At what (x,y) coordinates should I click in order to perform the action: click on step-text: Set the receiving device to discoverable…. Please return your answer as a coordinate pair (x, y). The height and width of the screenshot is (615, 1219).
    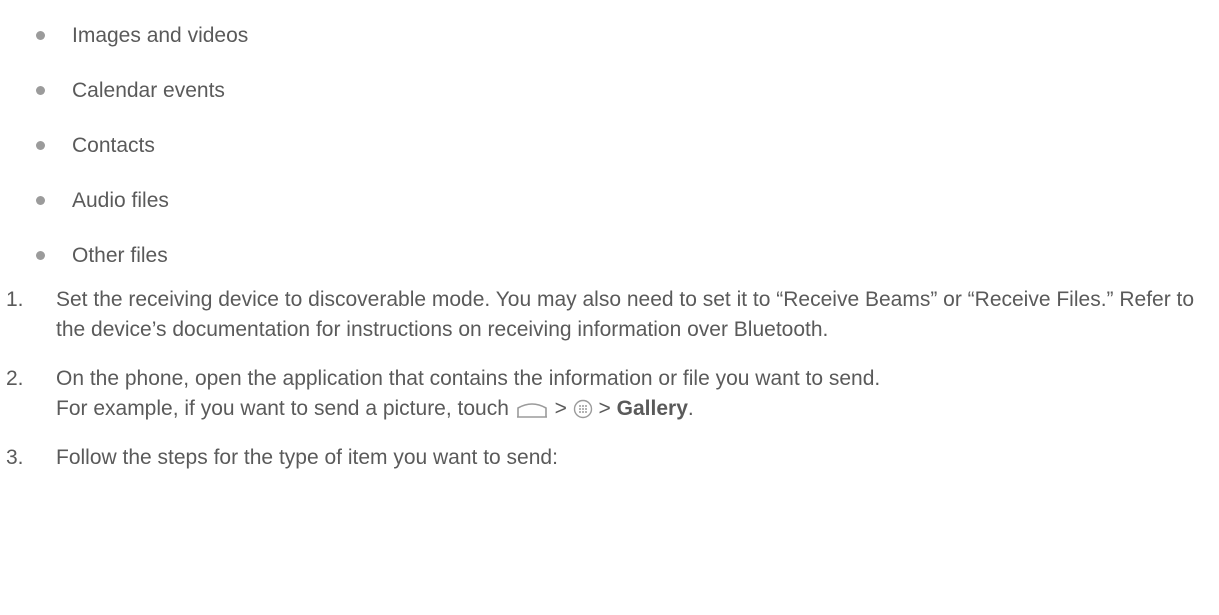
    Looking at the image, I should click on (625, 314).